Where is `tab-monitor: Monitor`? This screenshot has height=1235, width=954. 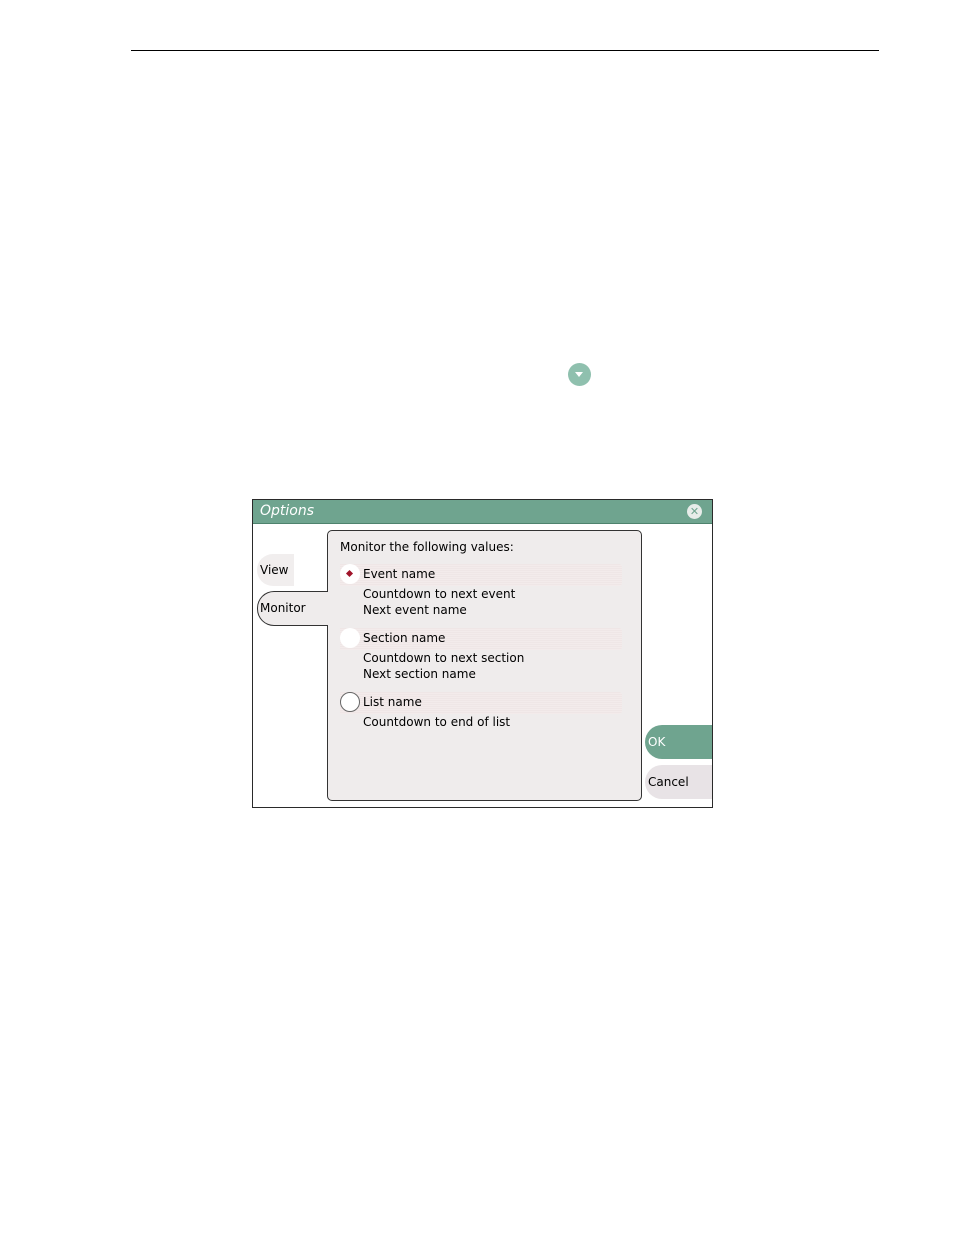
tab-monitor: Monitor is located at coordinates (292, 608).